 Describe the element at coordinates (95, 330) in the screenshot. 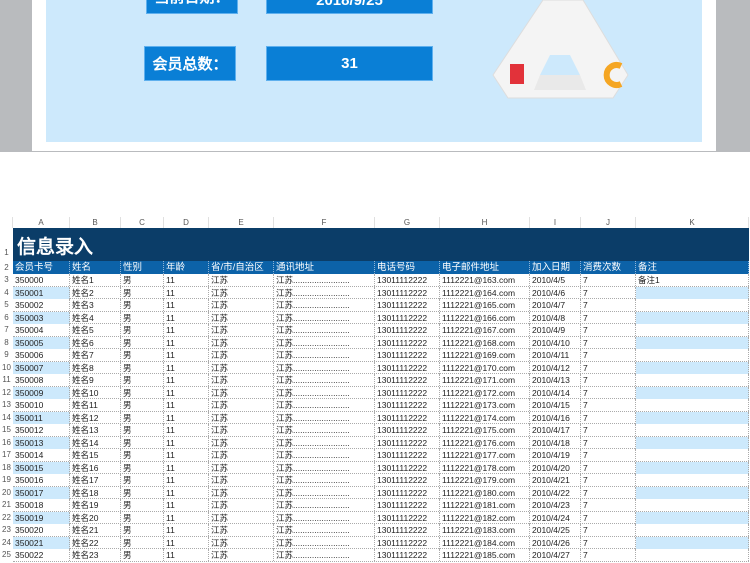

I see `table-cell: 姓名5` at that location.